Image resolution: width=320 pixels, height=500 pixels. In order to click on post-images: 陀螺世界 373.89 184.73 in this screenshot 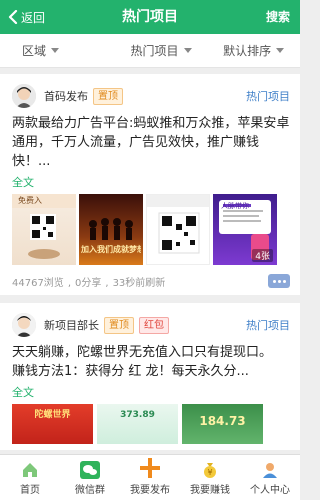, I will do `click(151, 424)`.